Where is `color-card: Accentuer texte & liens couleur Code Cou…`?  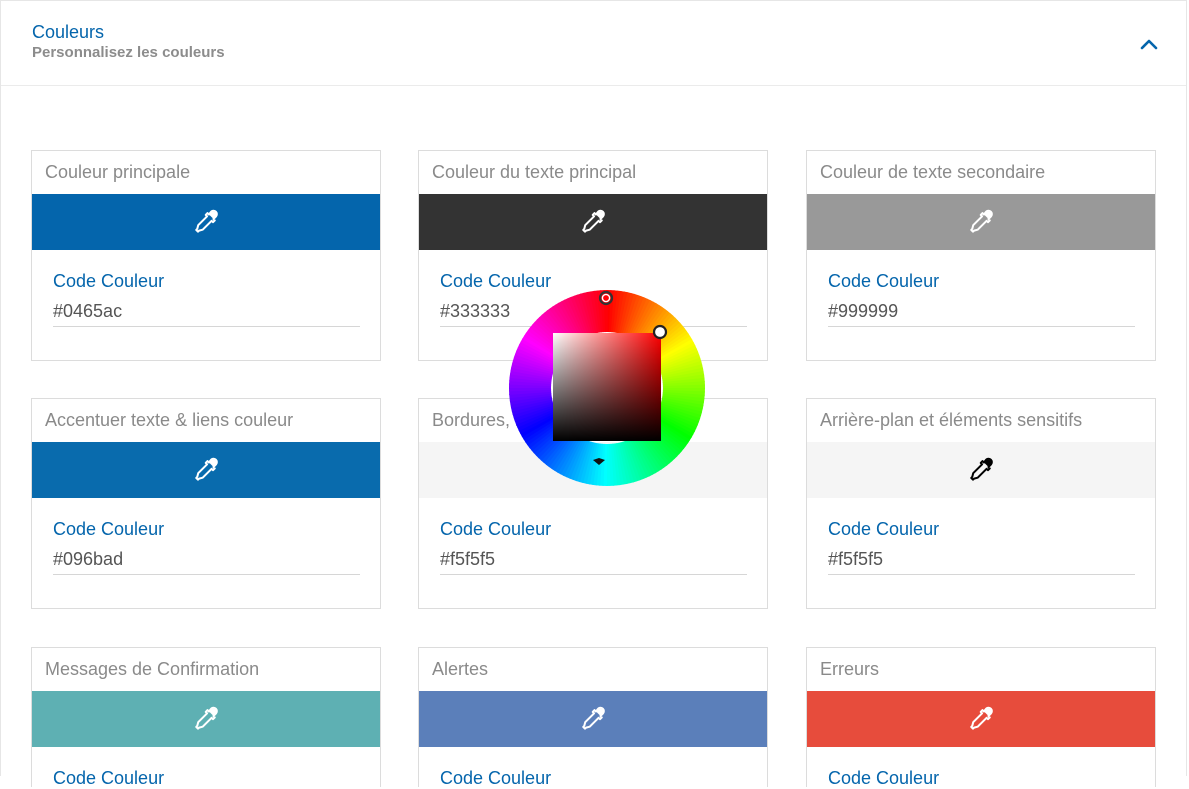 color-card: Accentuer texte & liens couleur Code Cou… is located at coordinates (206, 503).